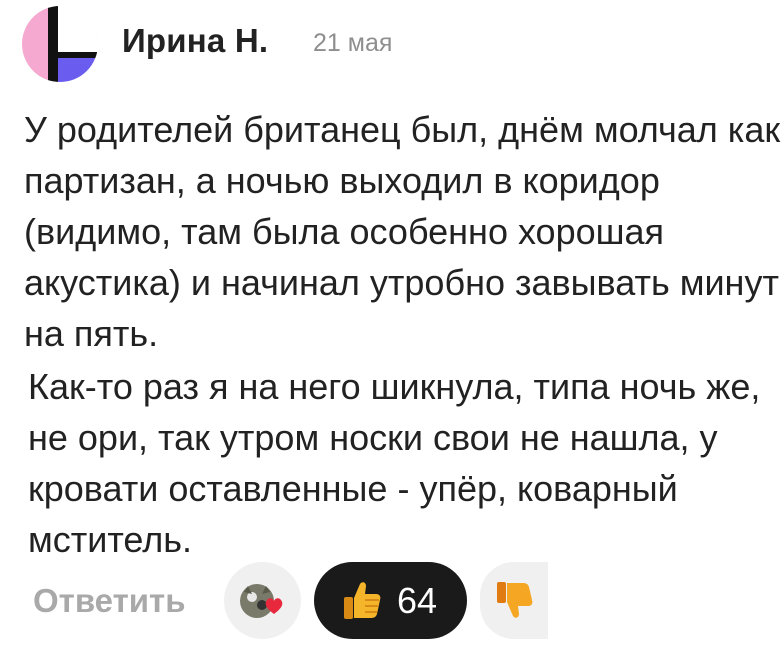  I want to click on reaction-button-other, so click(262, 600).